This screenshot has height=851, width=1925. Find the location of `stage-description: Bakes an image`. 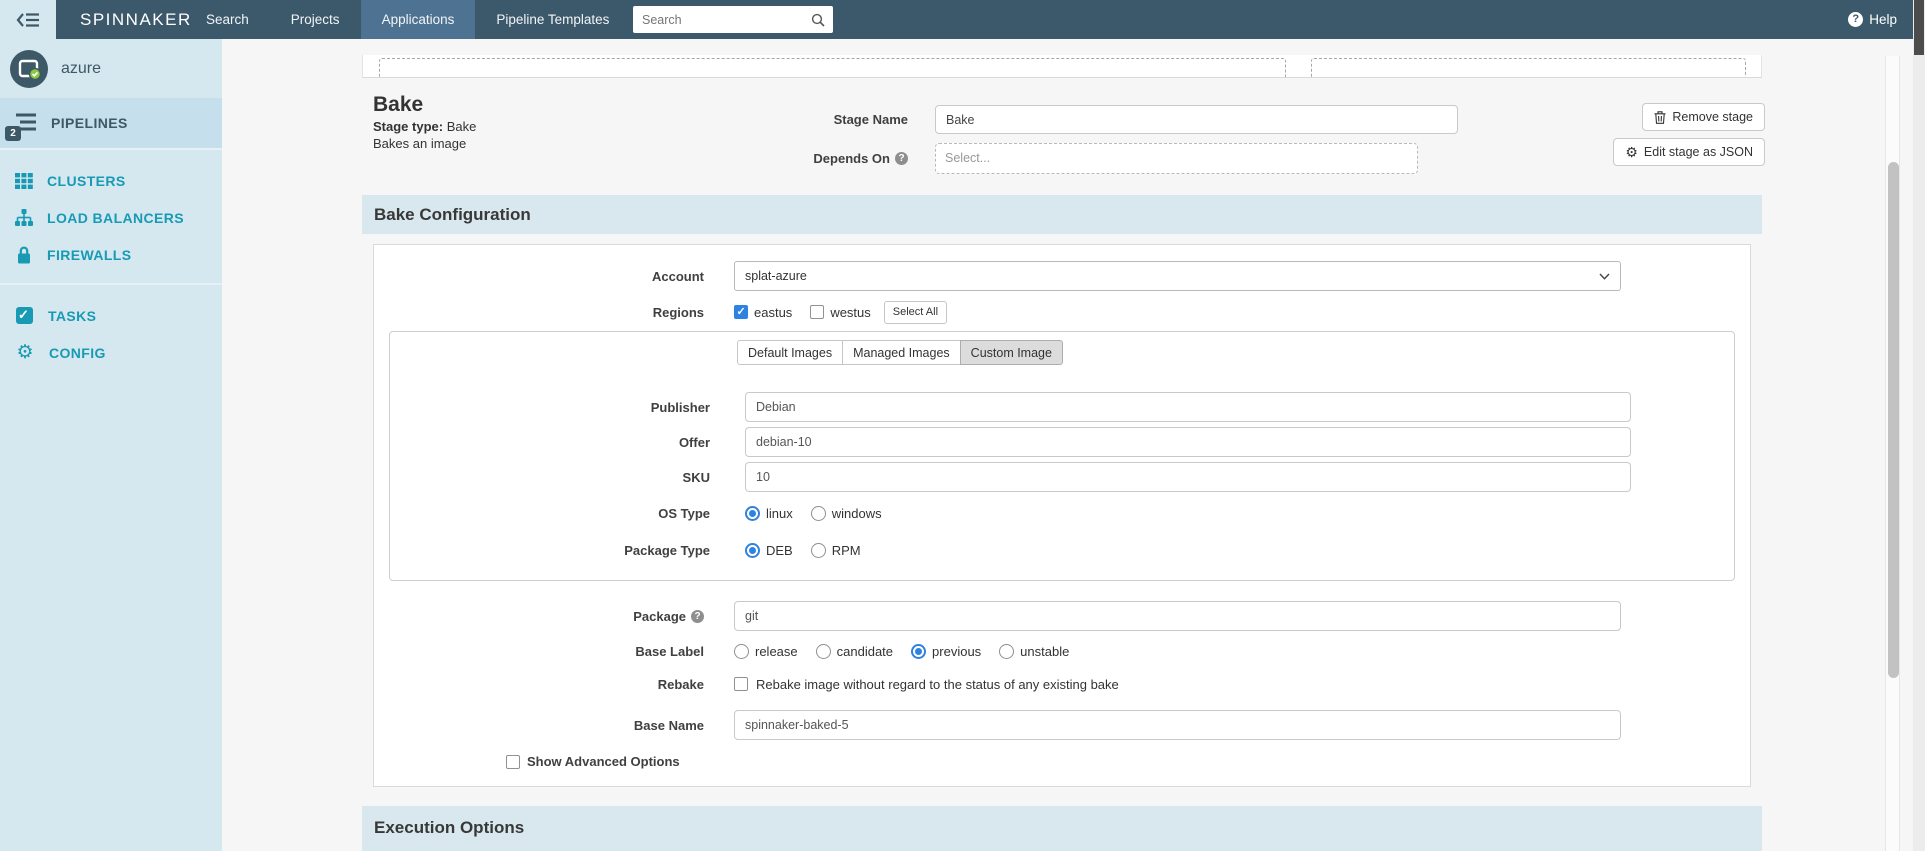

stage-description: Bakes an image is located at coordinates (420, 143).